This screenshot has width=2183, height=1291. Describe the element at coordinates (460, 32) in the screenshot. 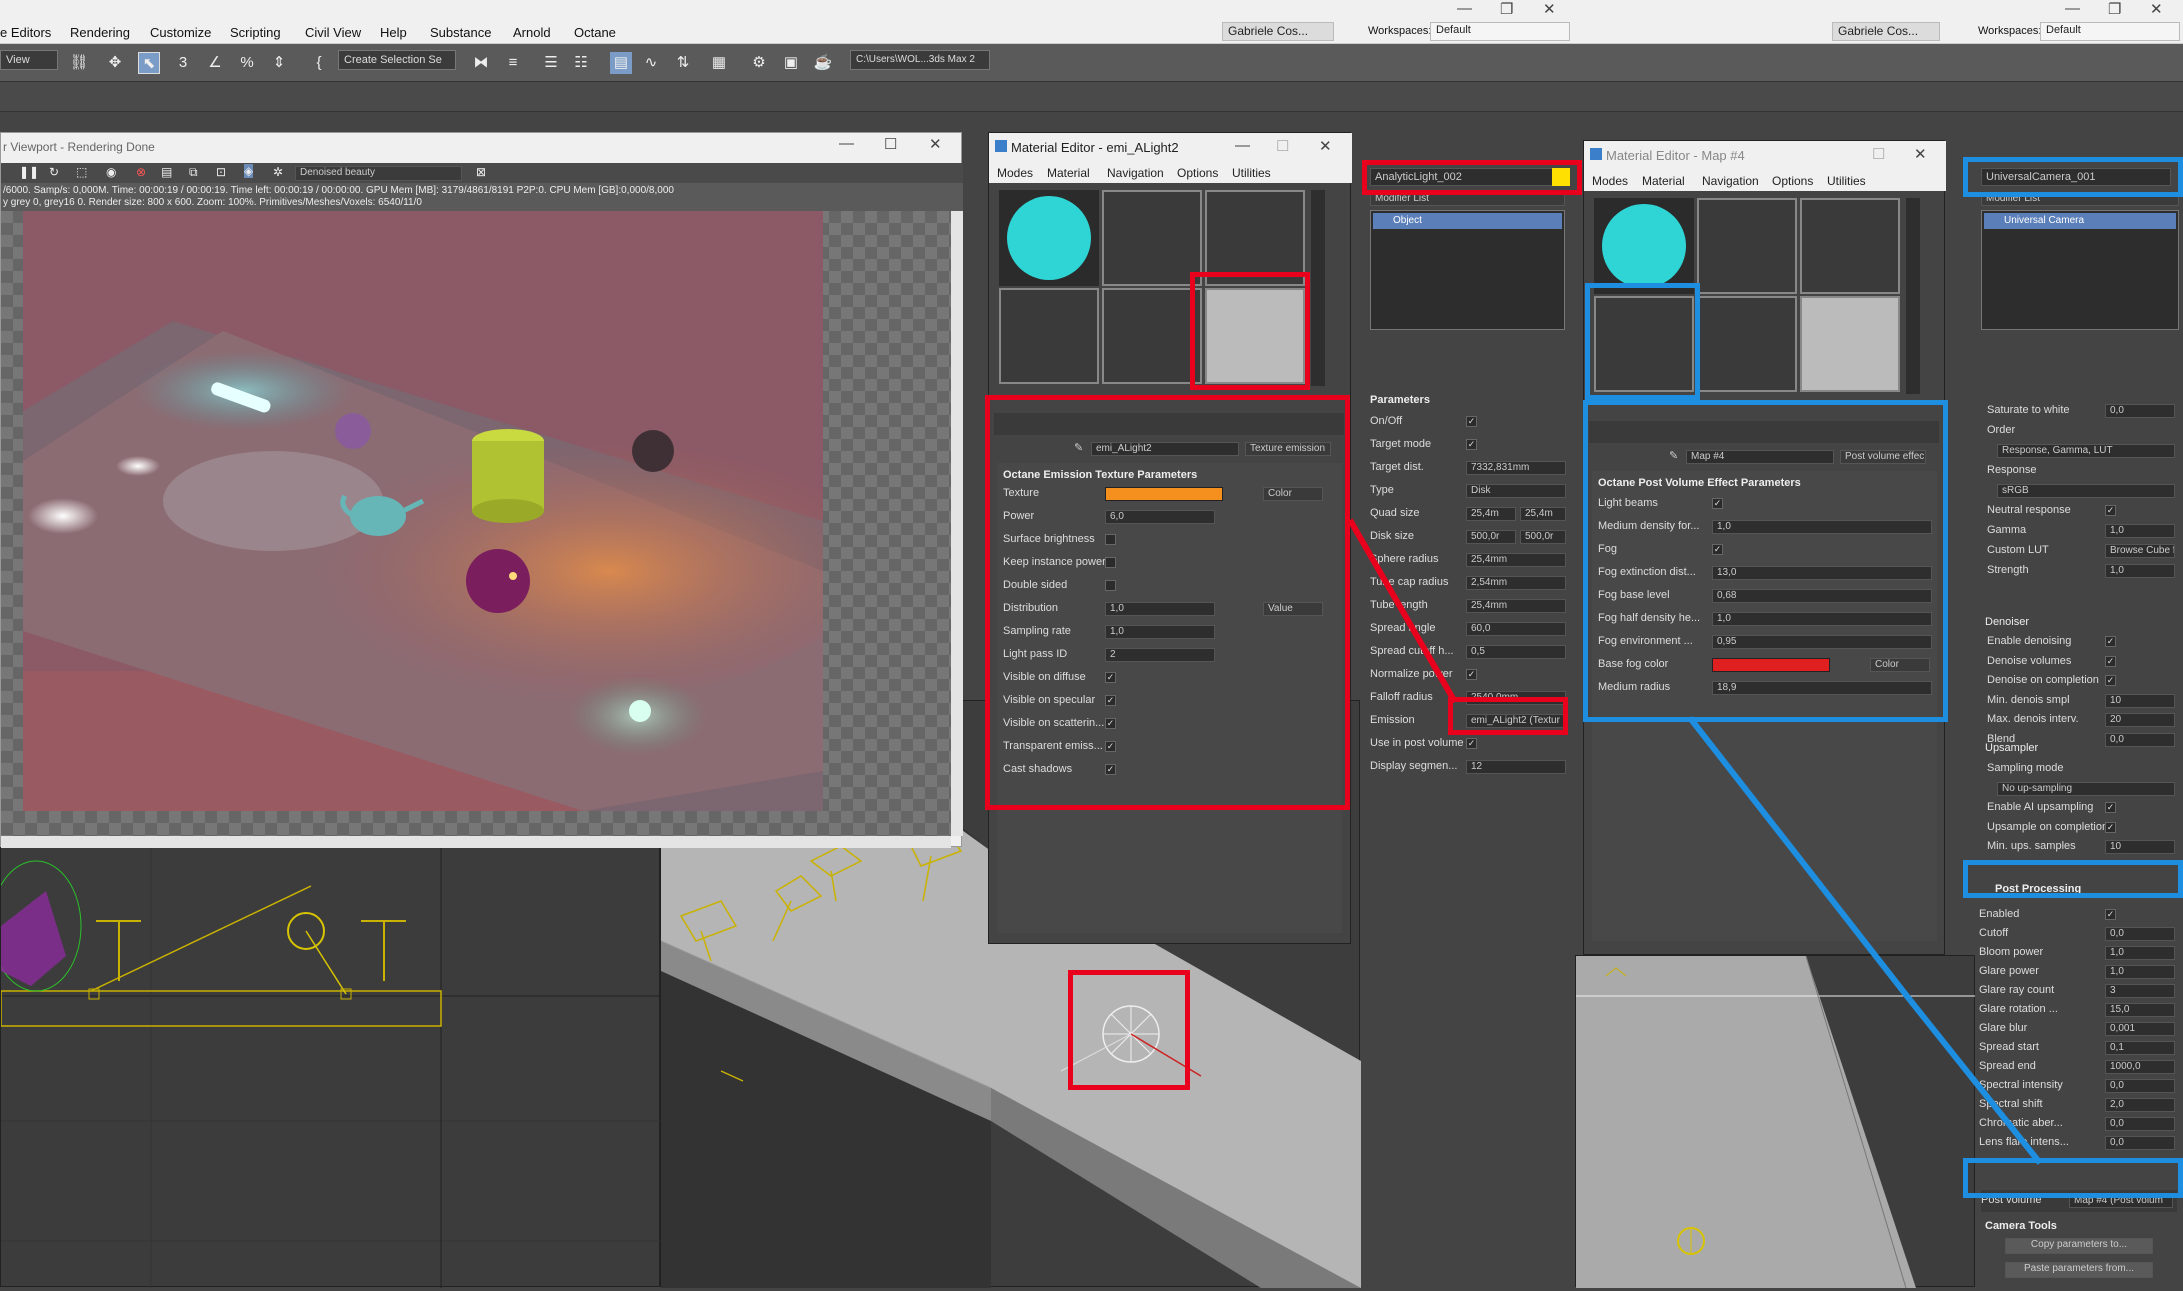

I see `menu-substance: Substance` at that location.